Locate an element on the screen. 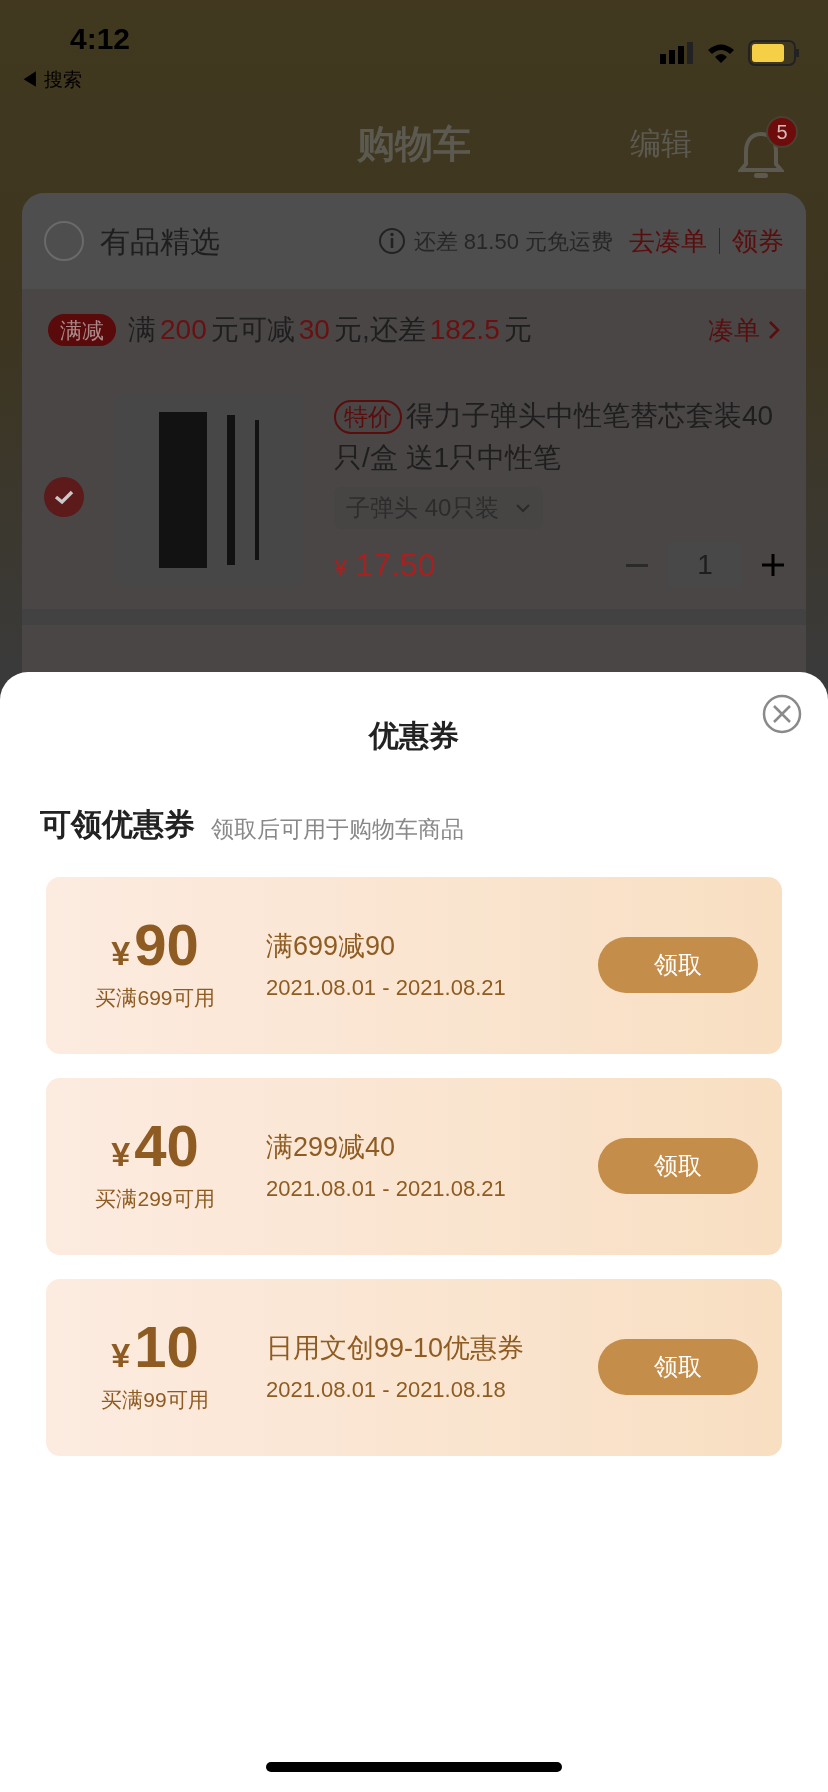 Image resolution: width=828 pixels, height=1792 pixels. check-icon is located at coordinates (64, 497).